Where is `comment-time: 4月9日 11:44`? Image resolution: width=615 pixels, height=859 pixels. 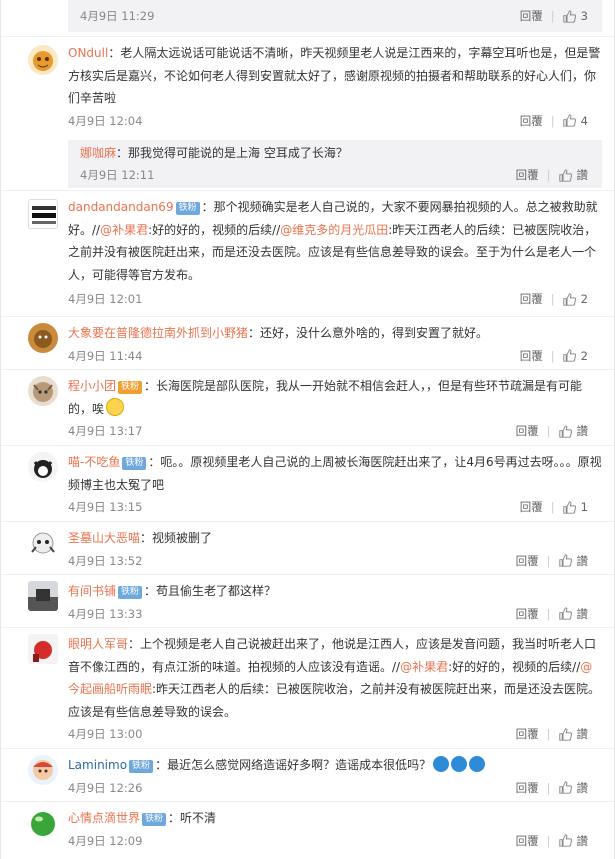
comment-time: 4月9日 11:44 is located at coordinates (105, 355).